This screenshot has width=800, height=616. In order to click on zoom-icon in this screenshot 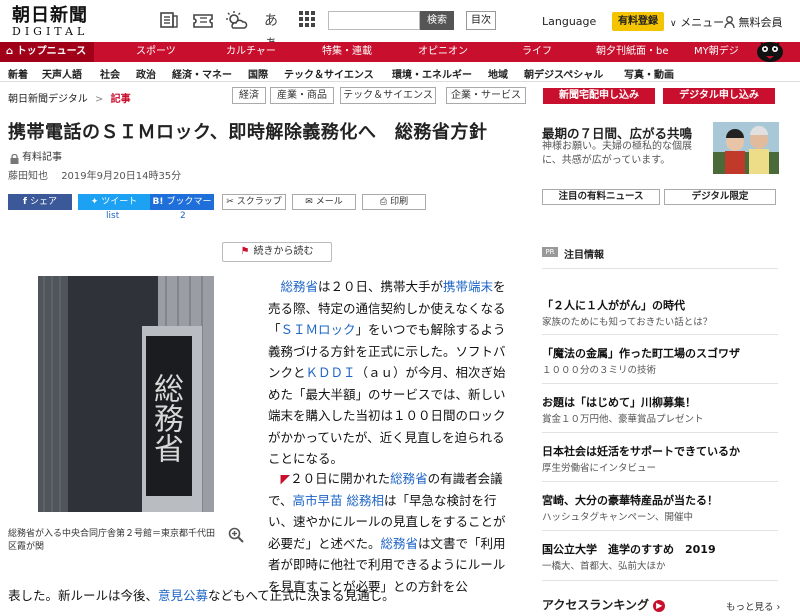, I will do `click(236, 535)`.